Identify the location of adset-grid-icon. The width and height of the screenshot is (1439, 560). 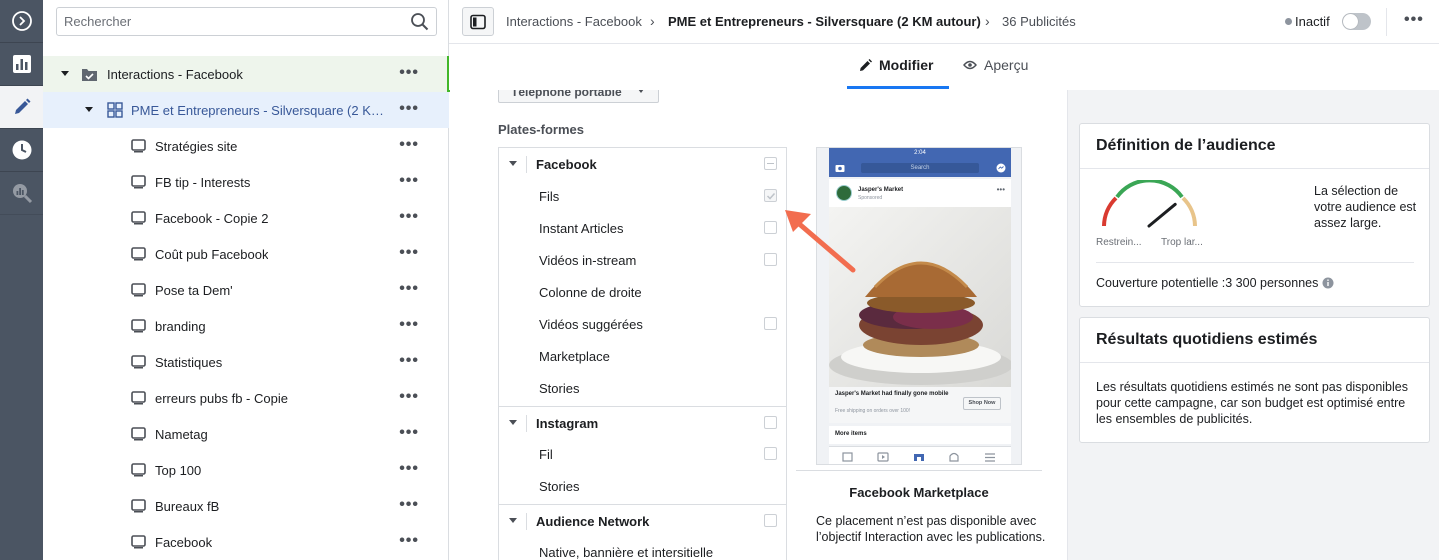
(115, 110).